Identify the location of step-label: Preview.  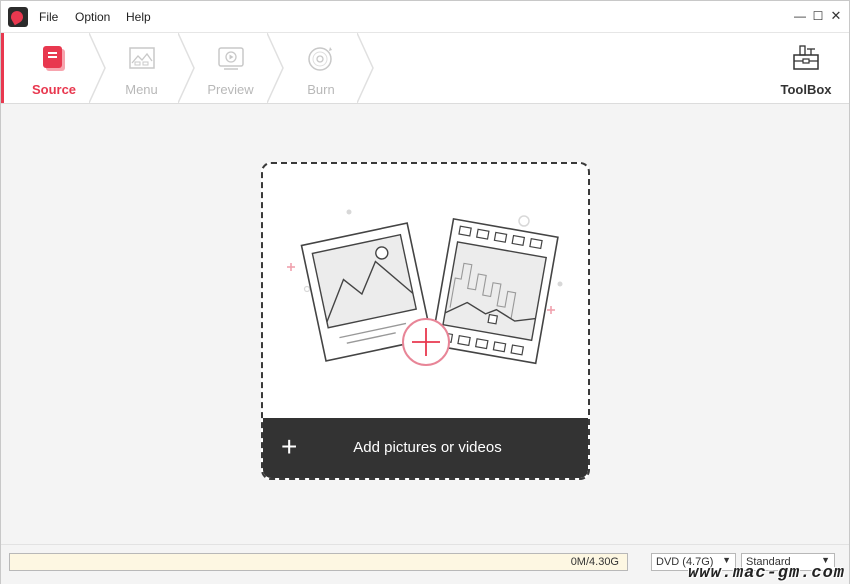
(230, 89).